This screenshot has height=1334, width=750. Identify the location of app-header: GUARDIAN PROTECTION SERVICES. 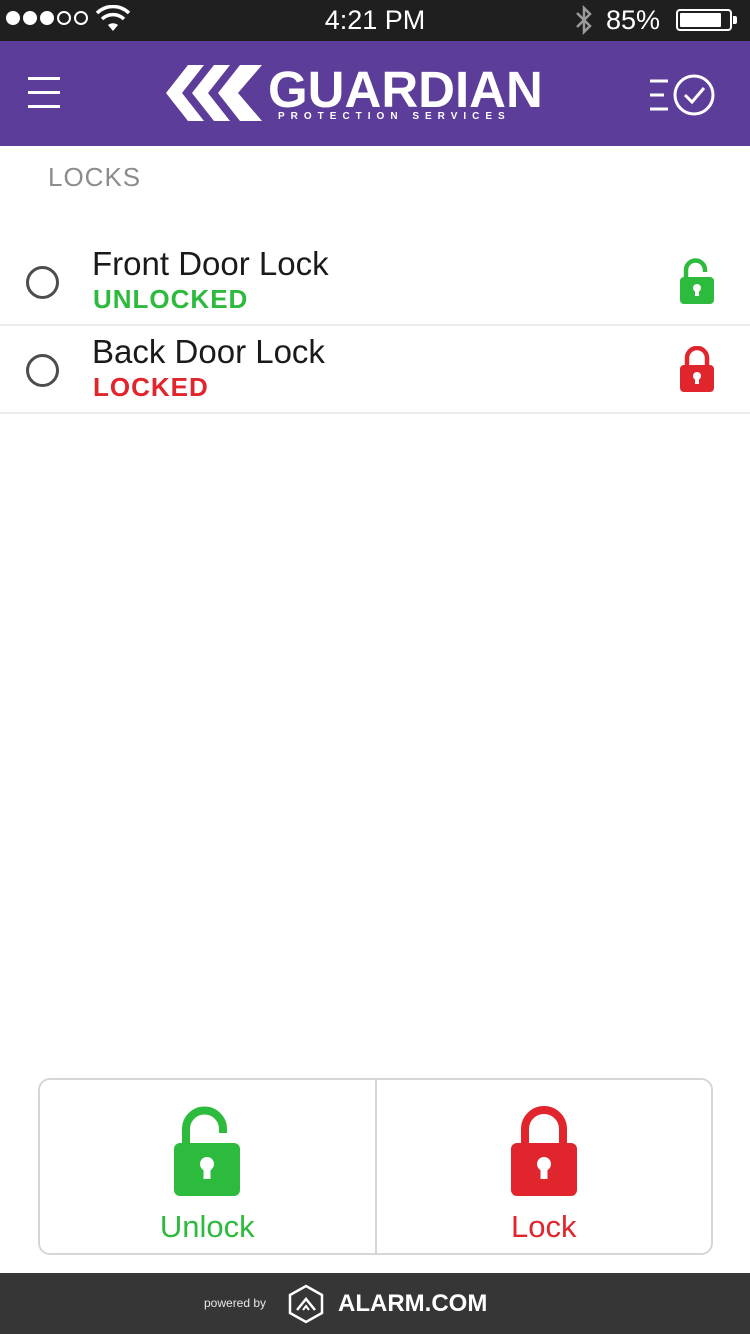
(375, 93).